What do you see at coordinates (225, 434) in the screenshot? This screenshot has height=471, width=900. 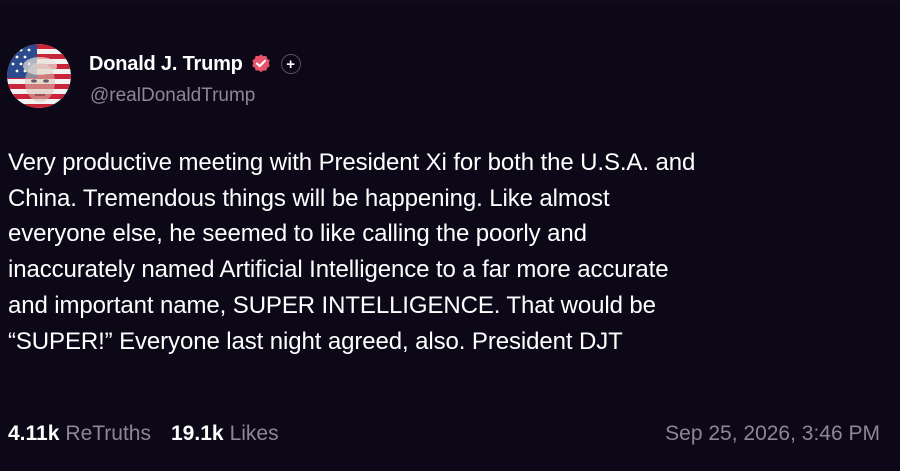 I see `likes-stat: 19.1k Likes` at bounding box center [225, 434].